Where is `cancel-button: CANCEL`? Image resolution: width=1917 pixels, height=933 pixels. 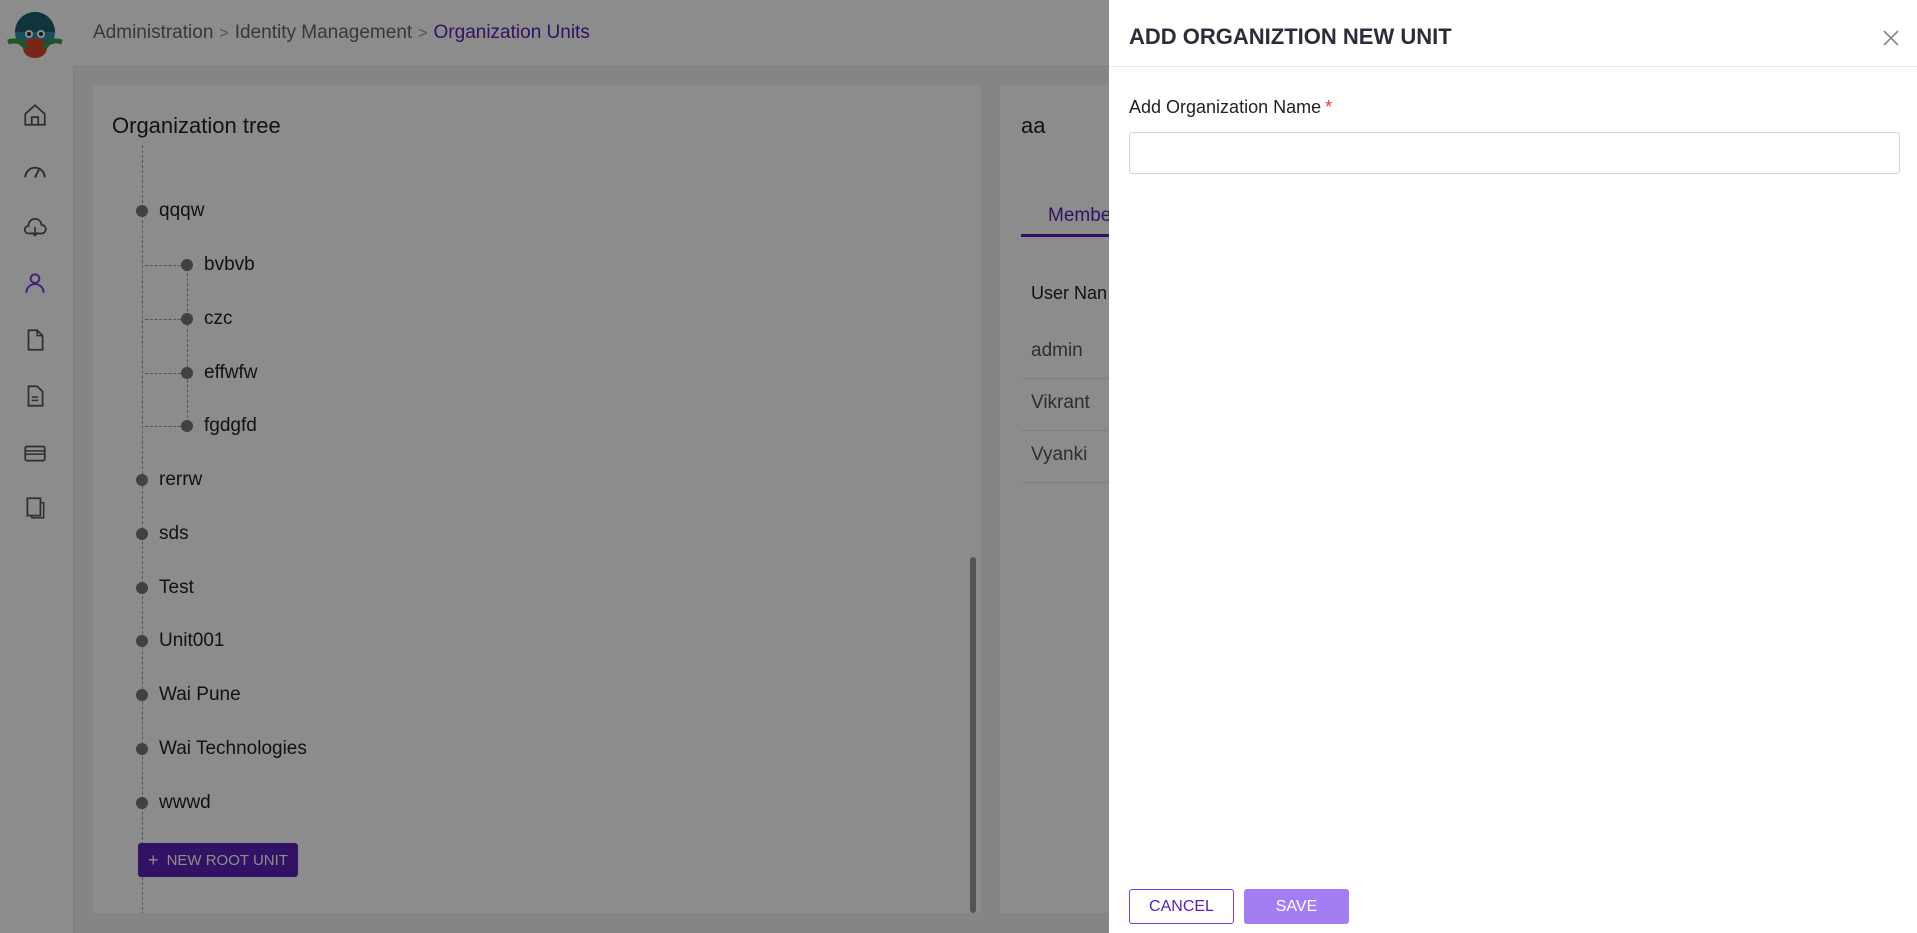
cancel-button: CANCEL is located at coordinates (1181, 906).